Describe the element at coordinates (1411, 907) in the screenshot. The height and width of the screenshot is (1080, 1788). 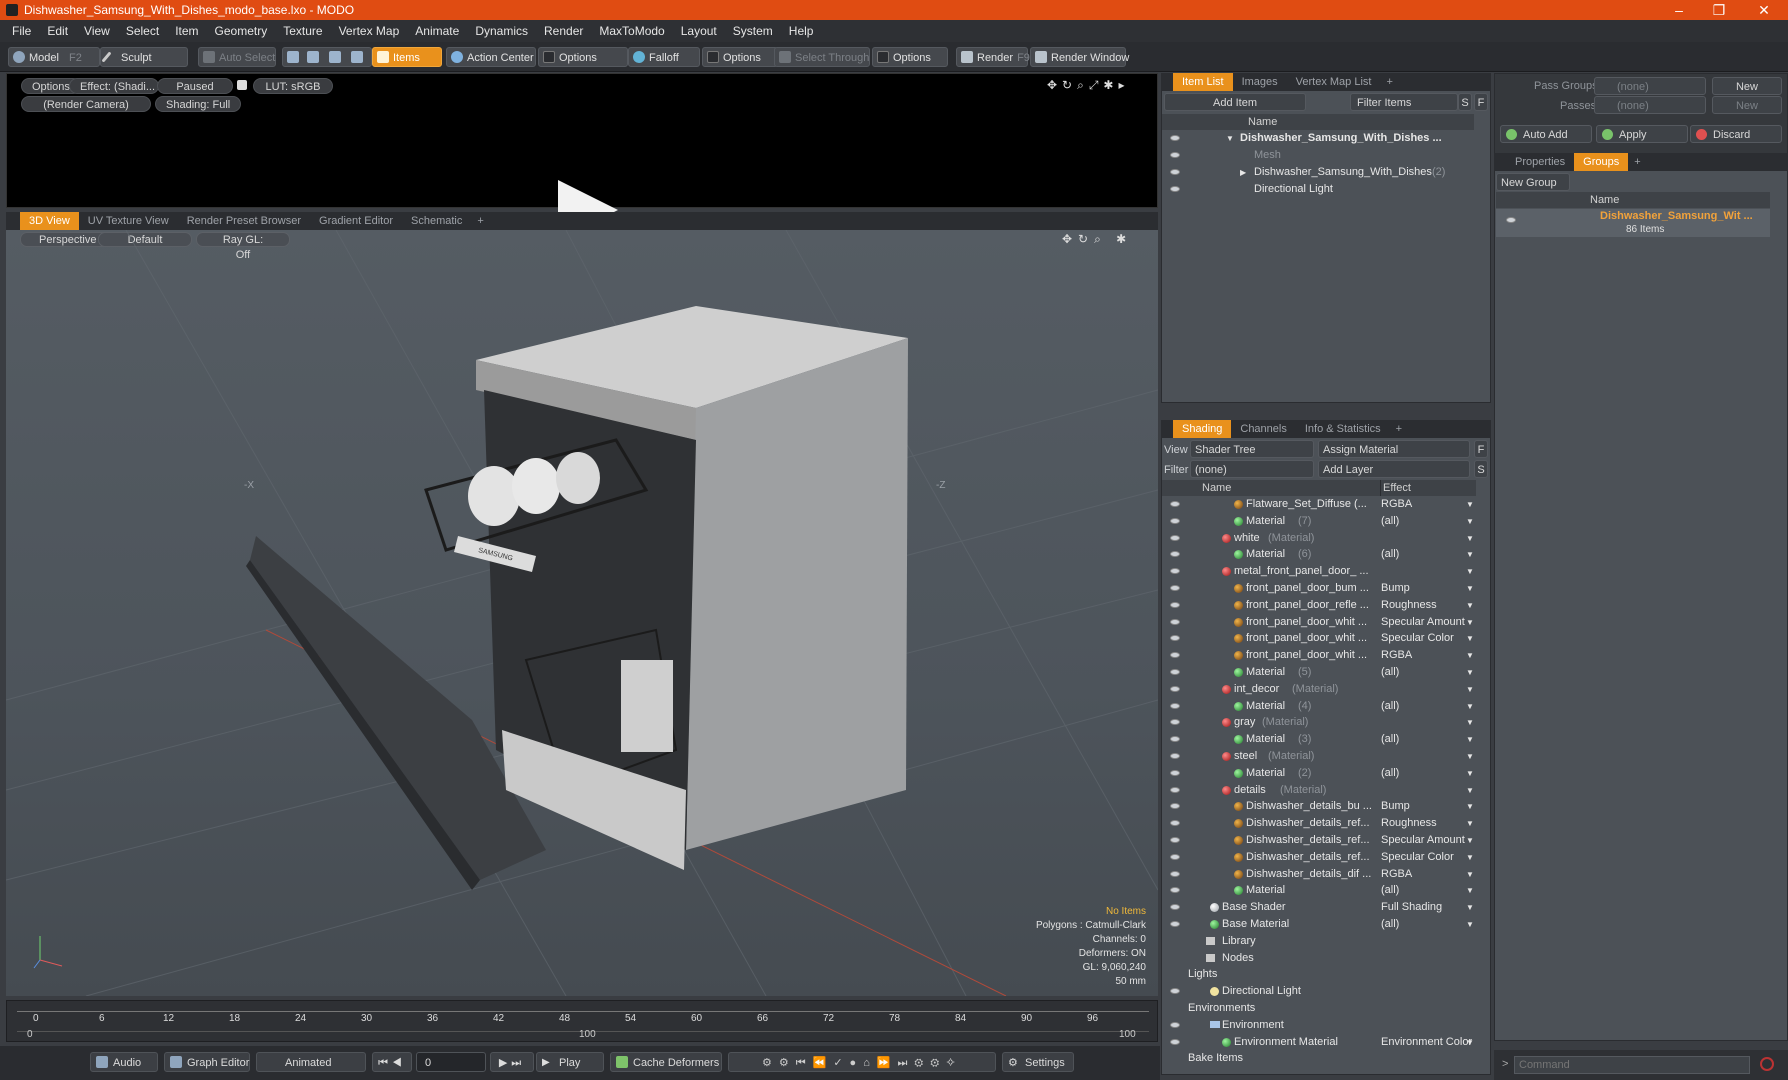
I see `shader-effect: Full Shading` at that location.